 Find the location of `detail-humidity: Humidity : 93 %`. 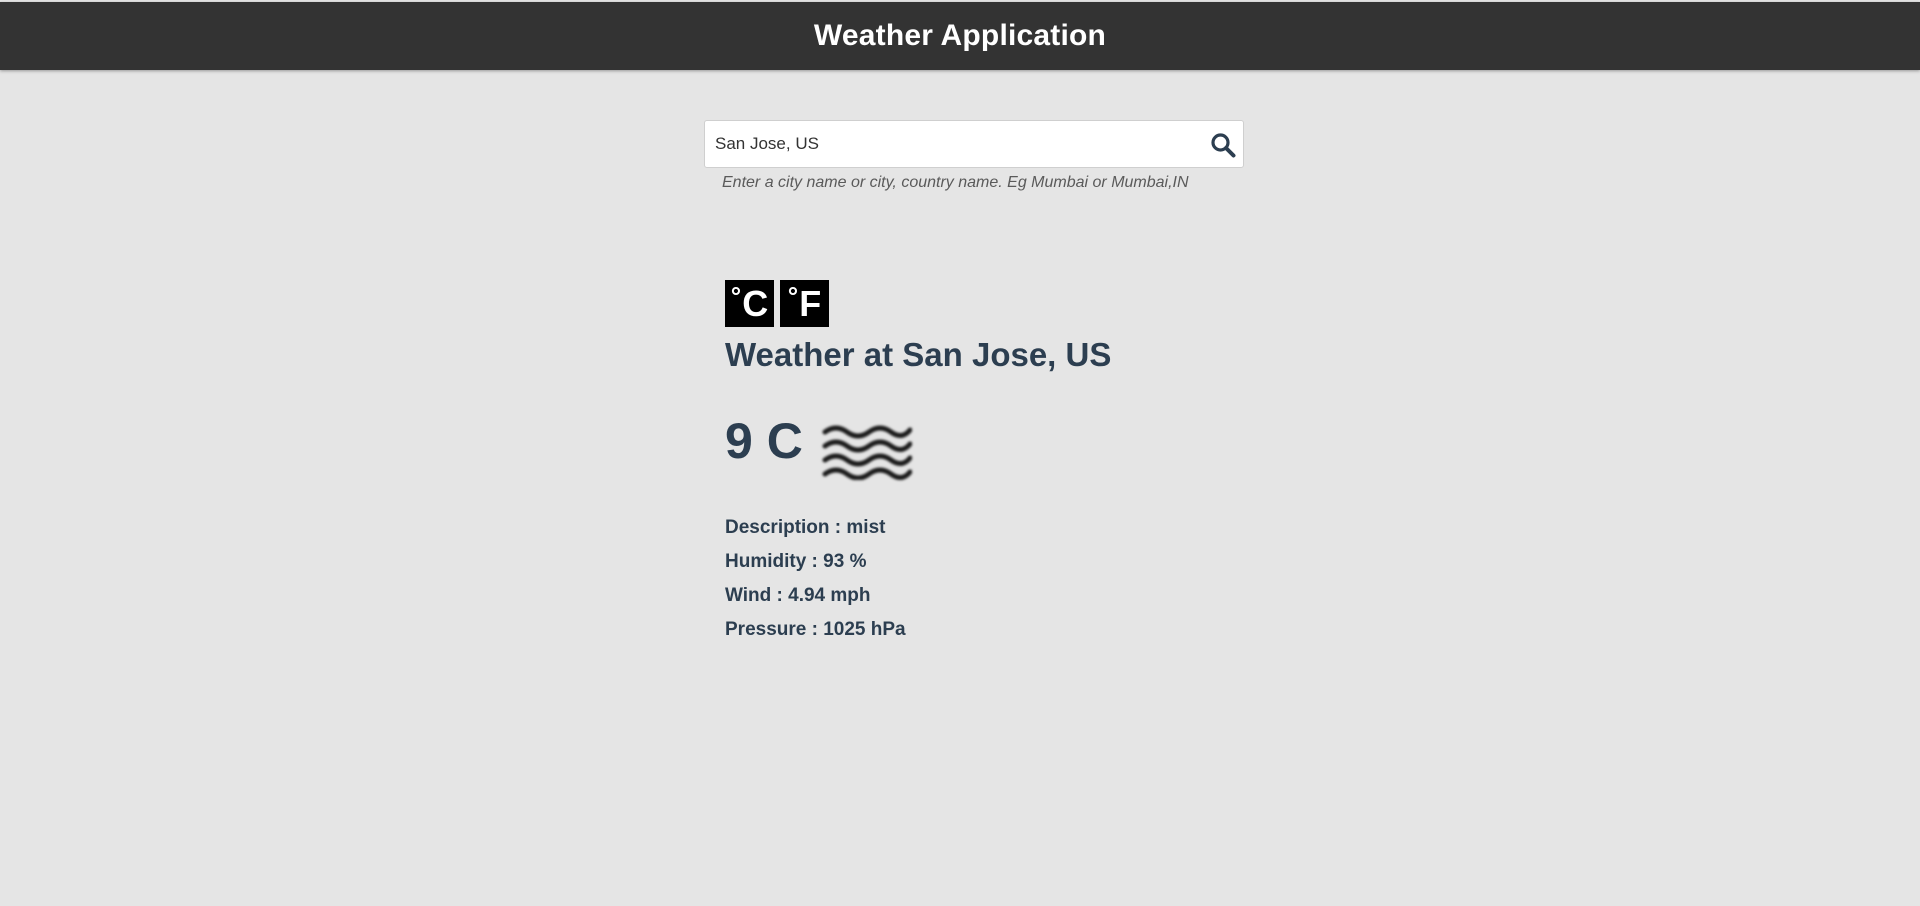

detail-humidity: Humidity : 93 % is located at coordinates (796, 561).